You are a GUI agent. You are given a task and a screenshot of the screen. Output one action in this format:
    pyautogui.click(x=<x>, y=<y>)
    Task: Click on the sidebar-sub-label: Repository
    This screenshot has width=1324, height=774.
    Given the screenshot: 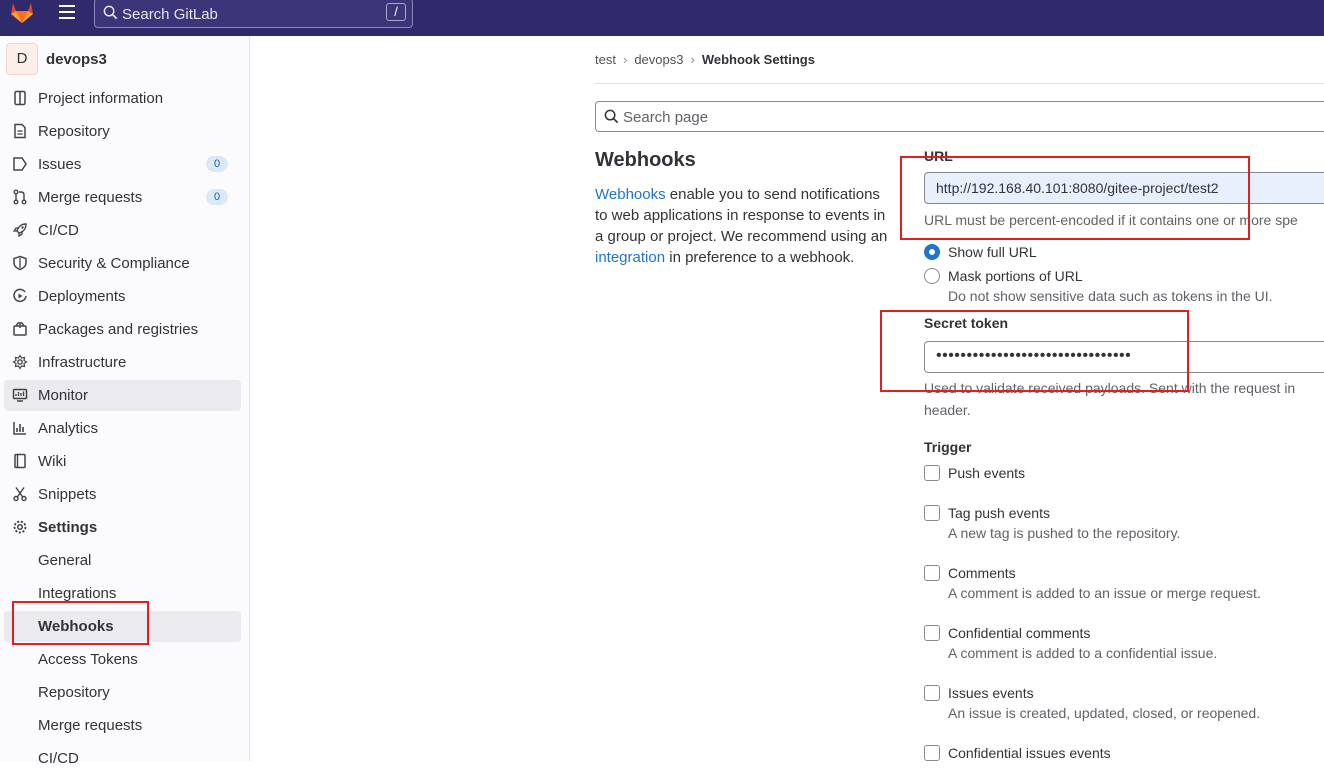 What is the action you would take?
    pyautogui.click(x=74, y=692)
    